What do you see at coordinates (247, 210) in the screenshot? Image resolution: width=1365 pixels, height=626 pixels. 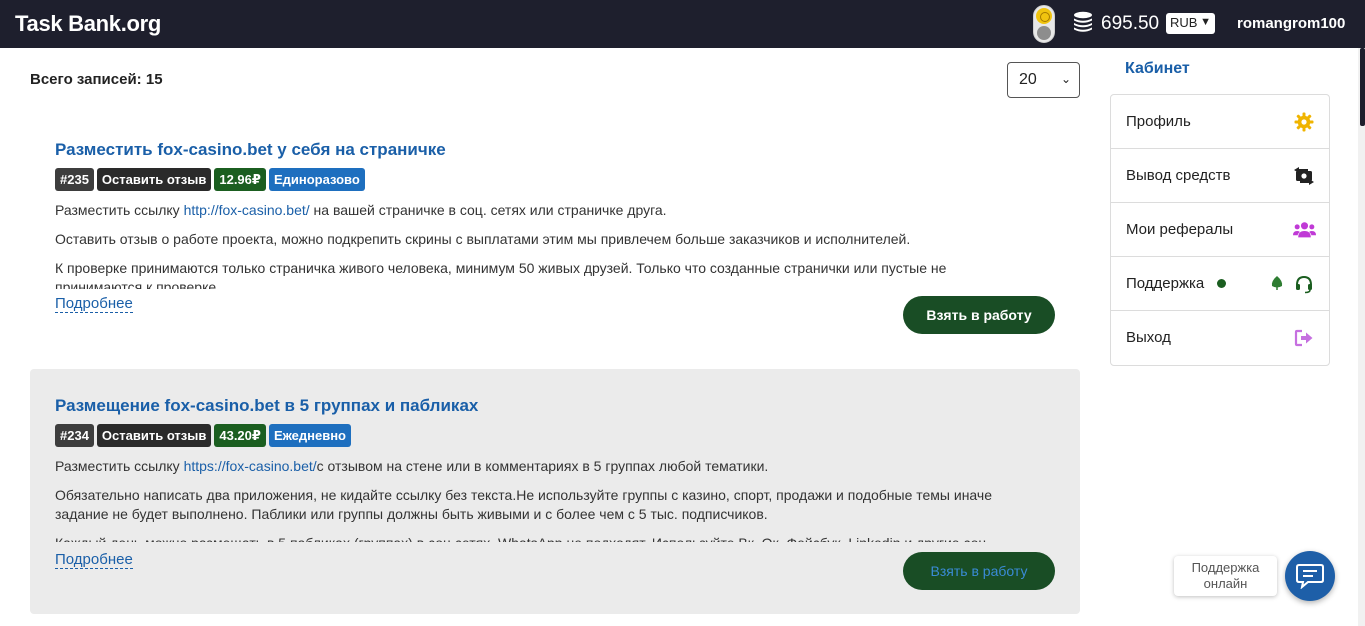 I see `task-link: http://fox-casino.bet/` at bounding box center [247, 210].